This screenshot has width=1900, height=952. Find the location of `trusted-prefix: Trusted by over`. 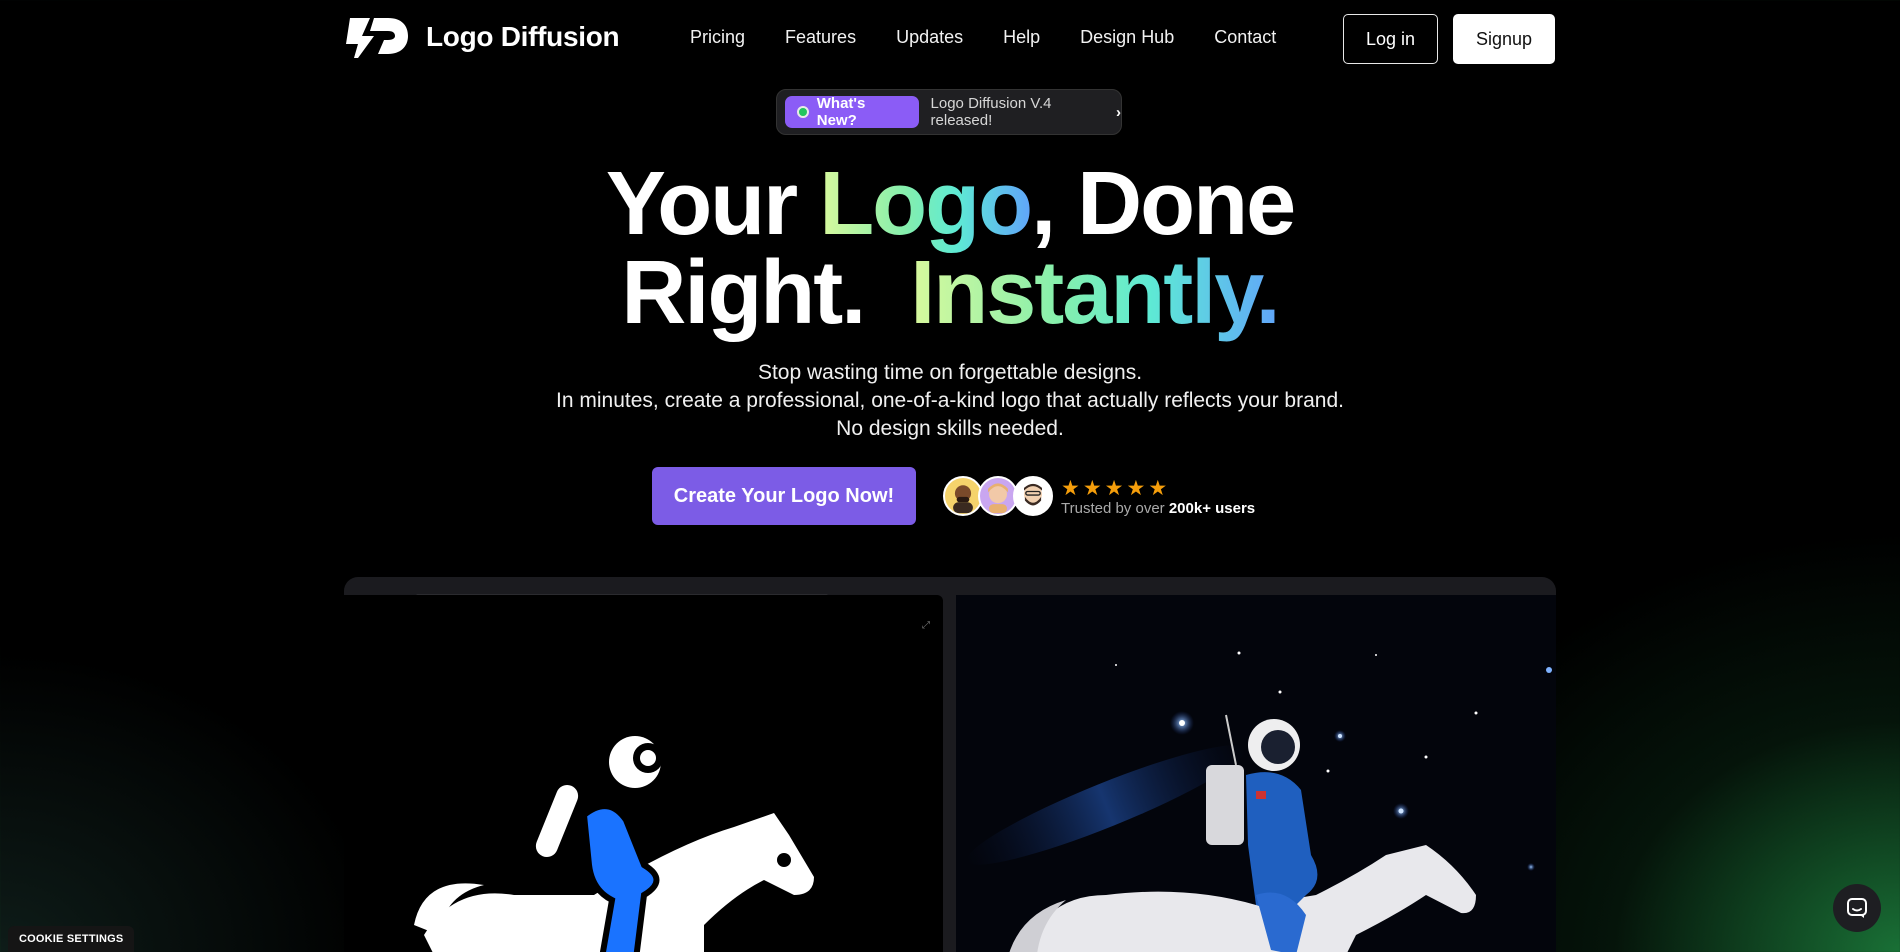

trusted-prefix: Trusted by over is located at coordinates (1115, 508).